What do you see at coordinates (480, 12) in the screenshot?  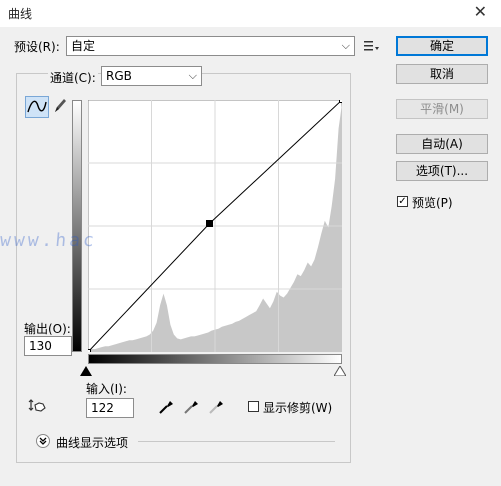 I see `close-icon: ✕` at bounding box center [480, 12].